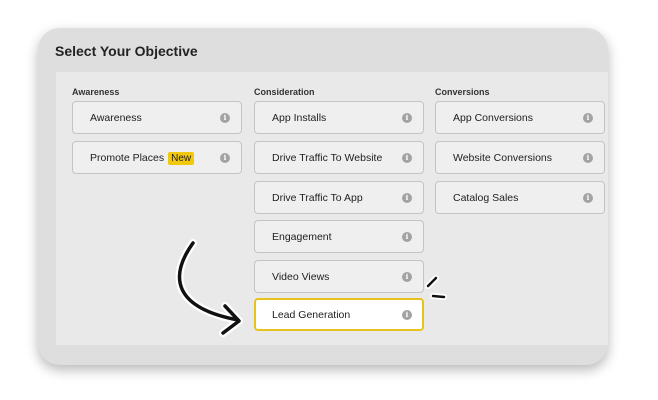 The height and width of the screenshot is (400, 658). What do you see at coordinates (339, 276) in the screenshot?
I see `objective-video-views: Video Views i` at bounding box center [339, 276].